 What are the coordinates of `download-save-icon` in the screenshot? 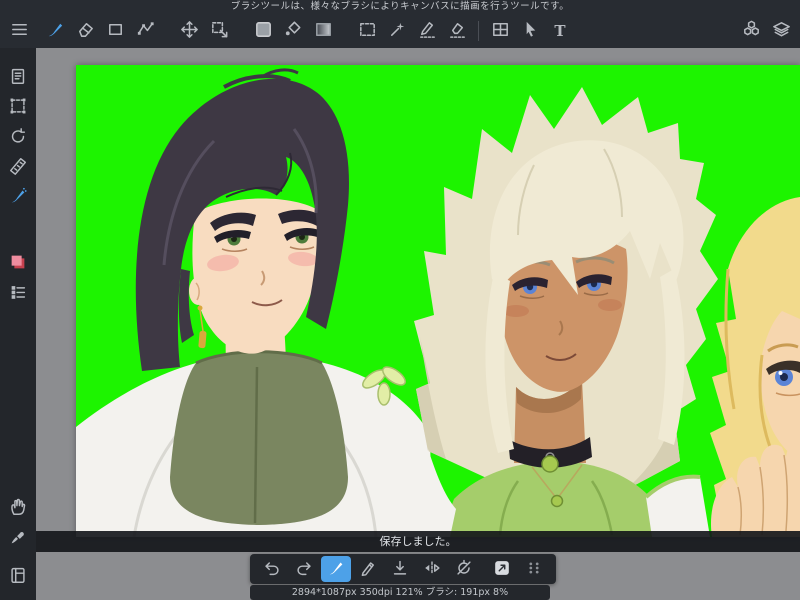 It's located at (400, 569).